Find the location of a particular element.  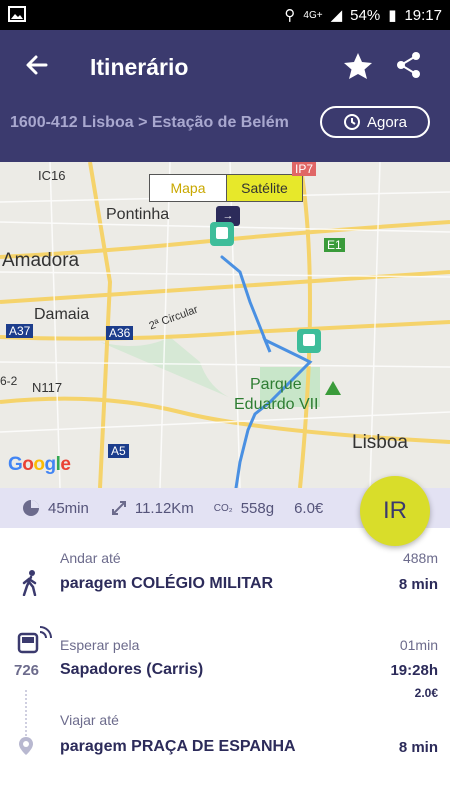

price-value: 6.0€ is located at coordinates (309, 508).